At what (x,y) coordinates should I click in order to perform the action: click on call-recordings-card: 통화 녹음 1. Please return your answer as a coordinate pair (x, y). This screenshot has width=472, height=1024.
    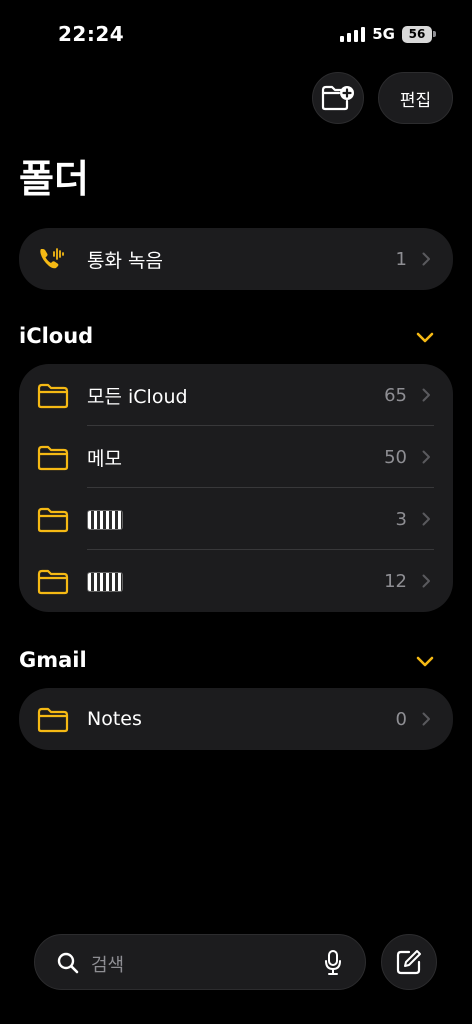
    Looking at the image, I should click on (236, 259).